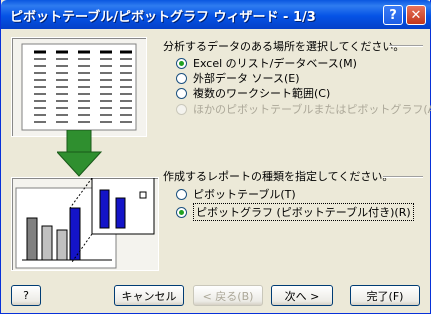 The height and width of the screenshot is (314, 431). What do you see at coordinates (181, 109) in the screenshot?
I see `radio-other-pivot` at bounding box center [181, 109].